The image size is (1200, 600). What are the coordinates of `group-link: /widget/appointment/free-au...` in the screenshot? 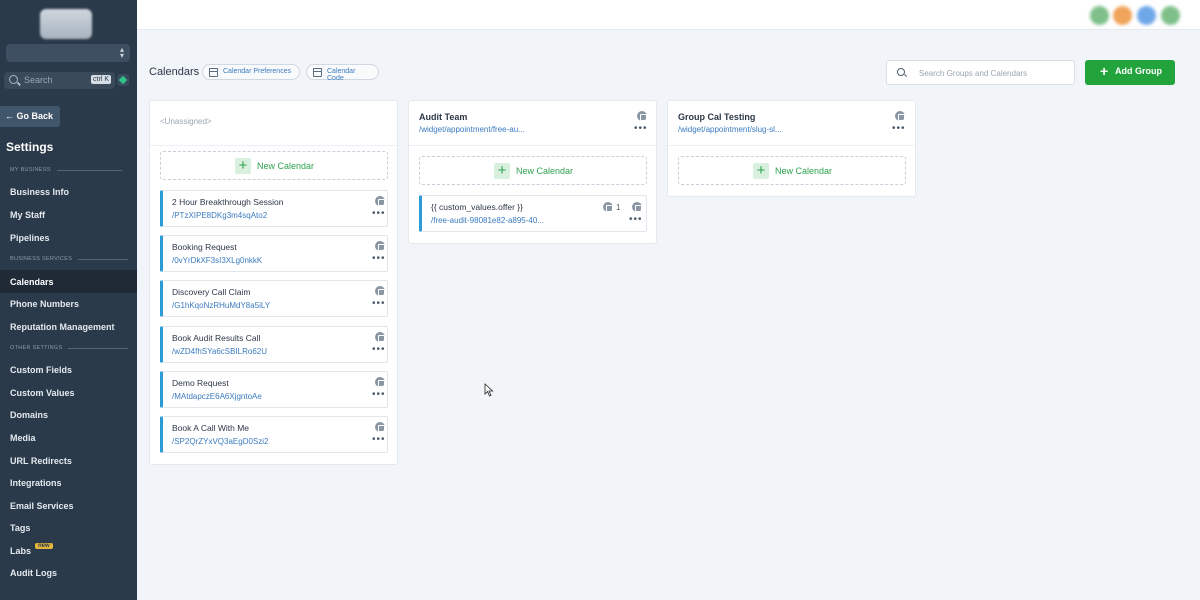 It's located at (472, 129).